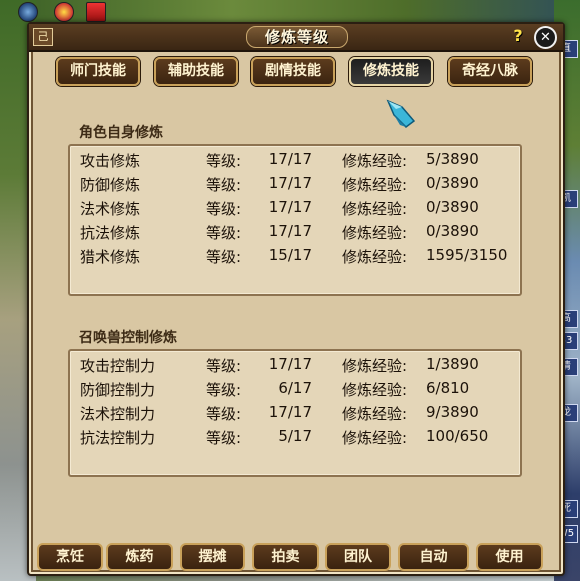 The height and width of the screenshot is (581, 580). I want to click on character-cultivation-row: 防御修炼 等级: 17/17 修炼经验: 0/3890, so click(295, 186).